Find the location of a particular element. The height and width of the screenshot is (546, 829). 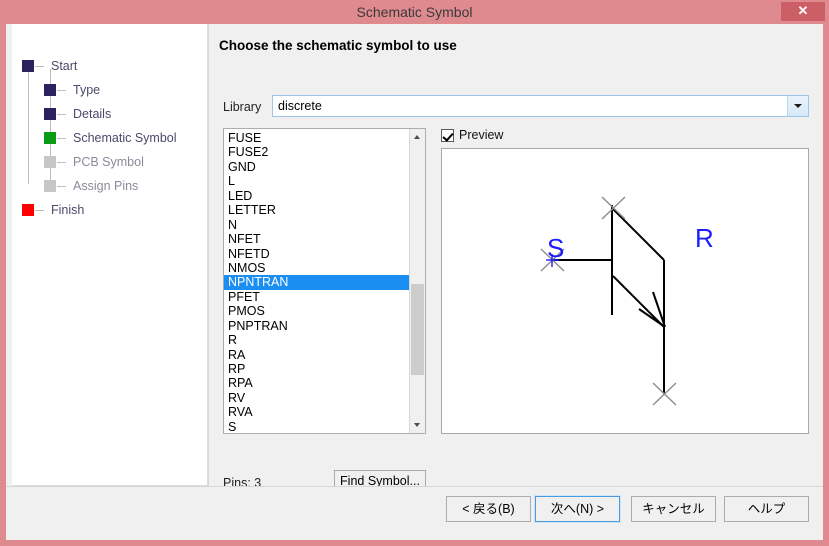

list-item: GND is located at coordinates (317, 167).